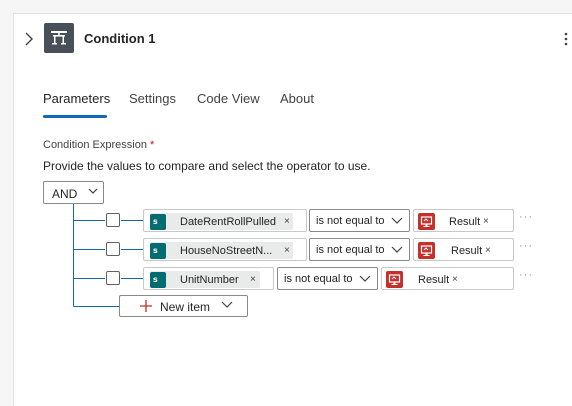  Describe the element at coordinates (65, 194) in the screenshot. I see `group-operator-value: AND` at that location.